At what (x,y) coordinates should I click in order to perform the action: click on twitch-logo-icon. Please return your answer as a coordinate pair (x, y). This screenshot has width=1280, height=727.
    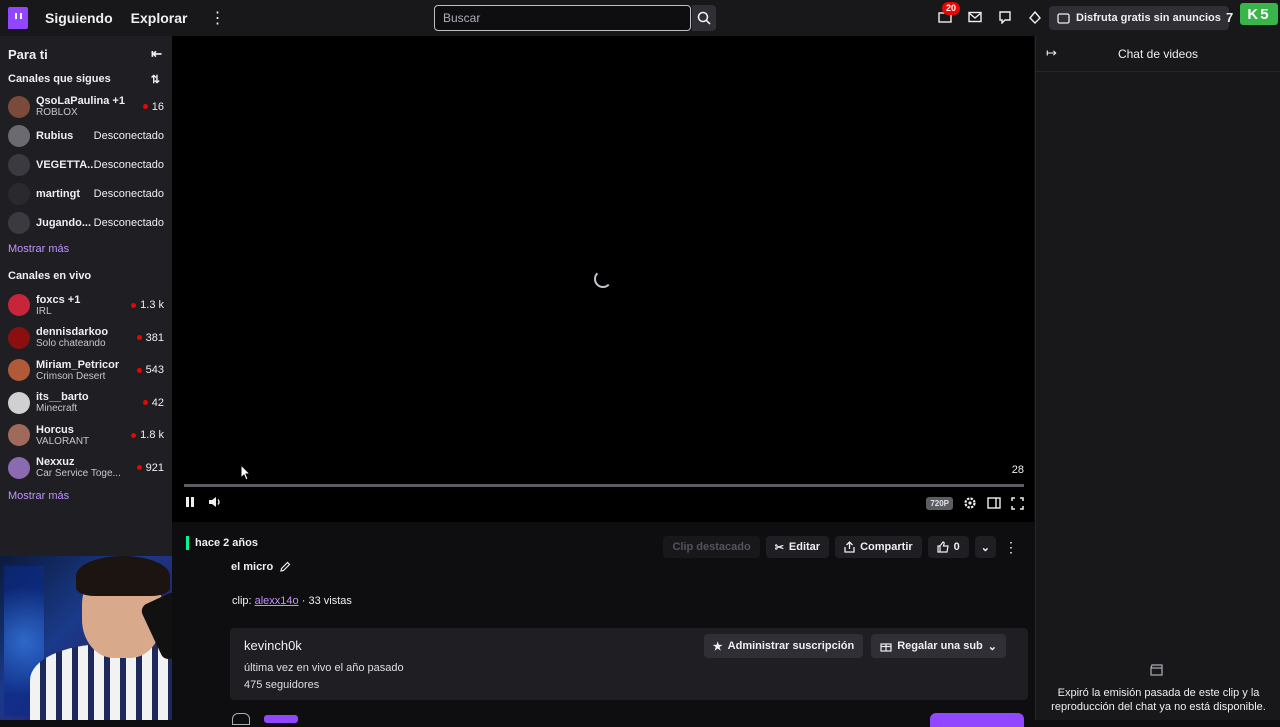
    Looking at the image, I should click on (18, 18).